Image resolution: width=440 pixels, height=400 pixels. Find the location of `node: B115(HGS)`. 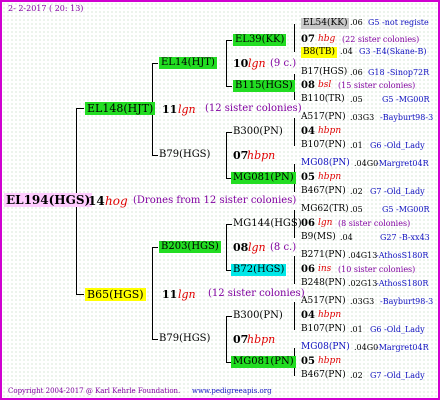

node: B115(HGS) is located at coordinates (264, 86).